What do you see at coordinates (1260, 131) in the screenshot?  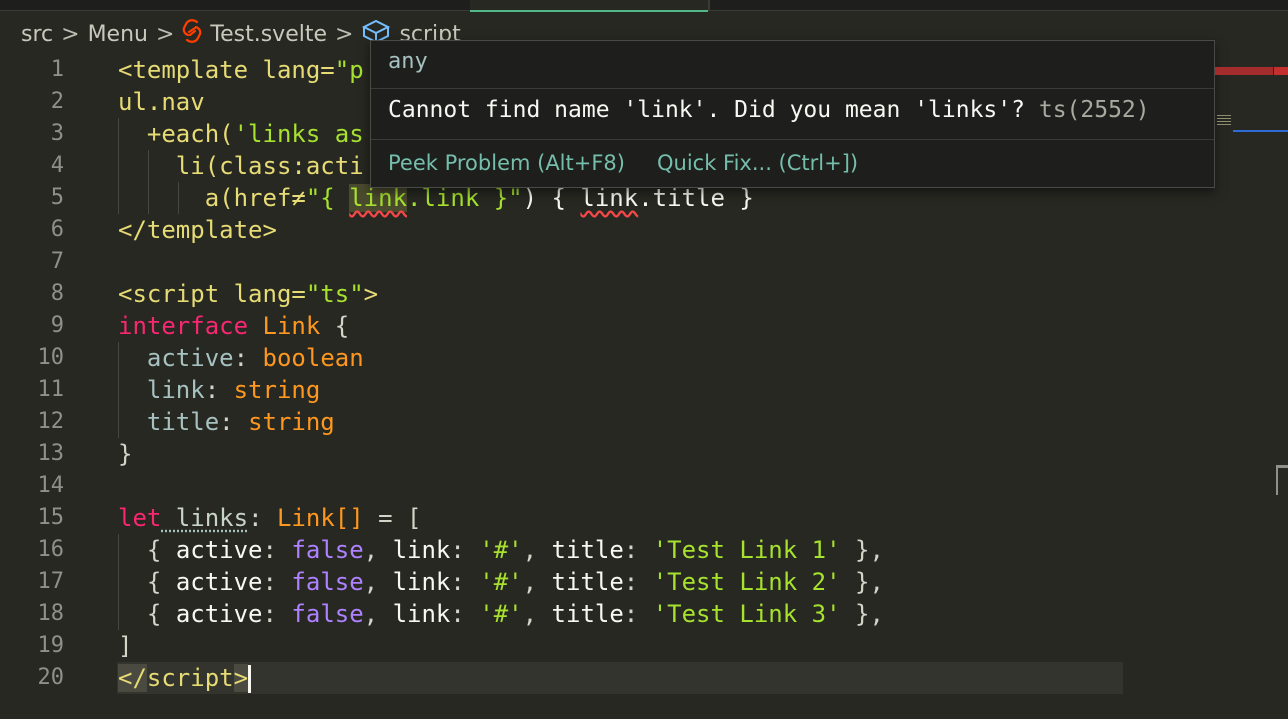 I see `minimap-selection-marker` at bounding box center [1260, 131].